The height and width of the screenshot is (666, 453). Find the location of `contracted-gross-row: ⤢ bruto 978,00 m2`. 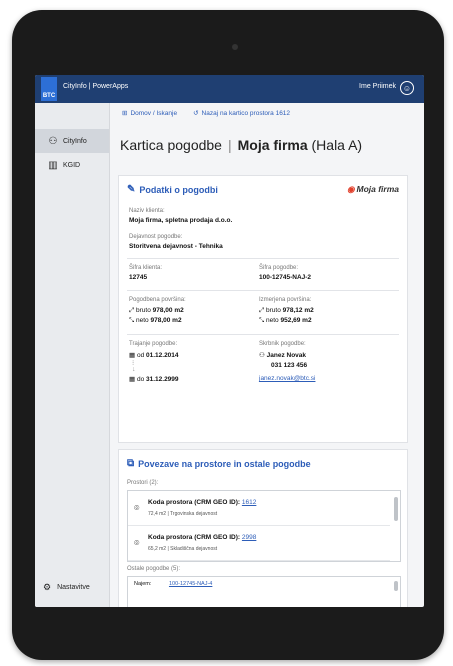

contracted-gross-row: ⤢ bruto 978,00 m2 is located at coordinates (156, 311).